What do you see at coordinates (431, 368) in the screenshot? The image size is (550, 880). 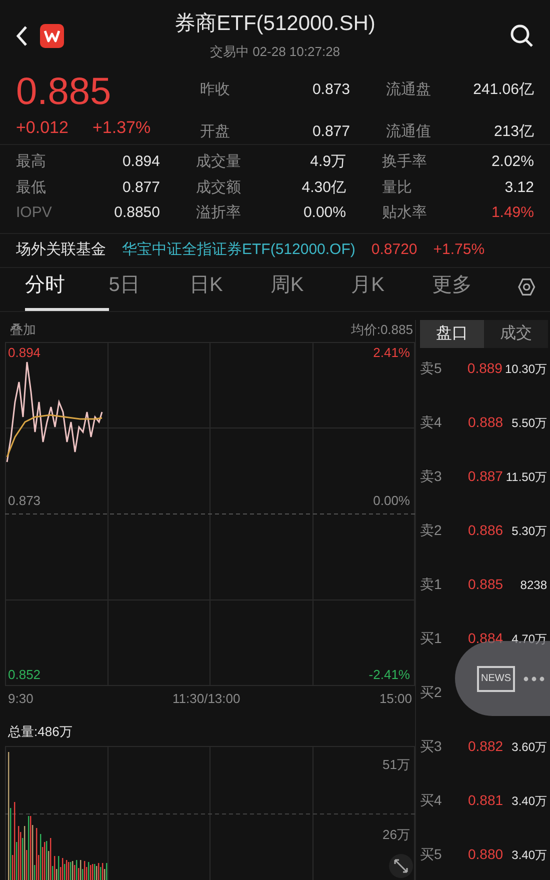 I see `order-level: 卖5` at bounding box center [431, 368].